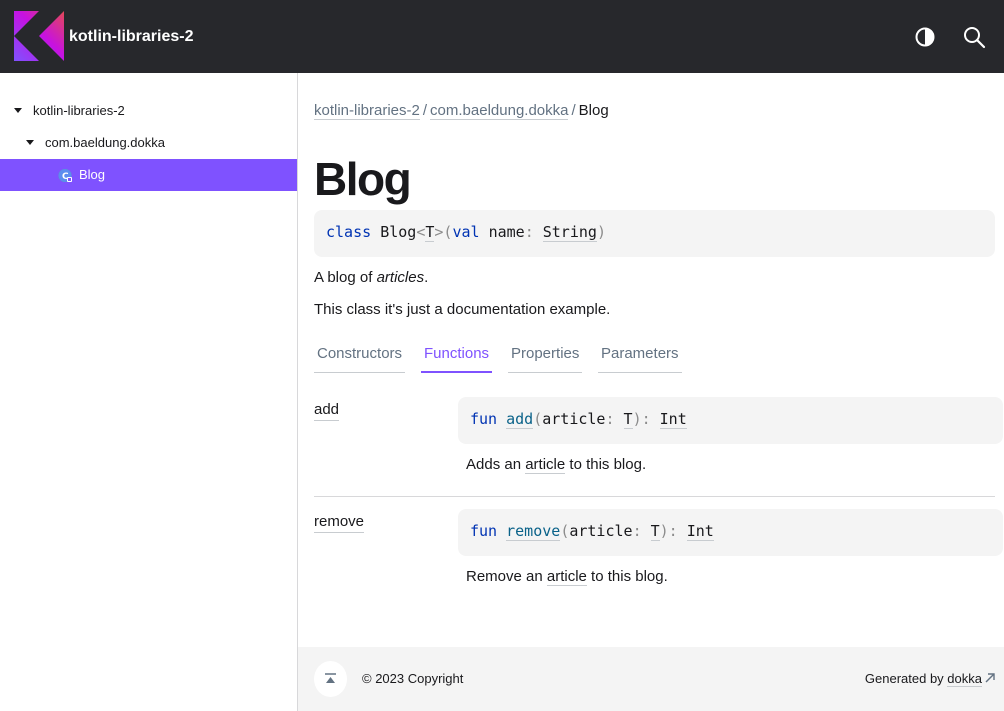 Image resolution: width=1004 pixels, height=711 pixels. I want to click on class-generic-icon: C, so click(65, 175).